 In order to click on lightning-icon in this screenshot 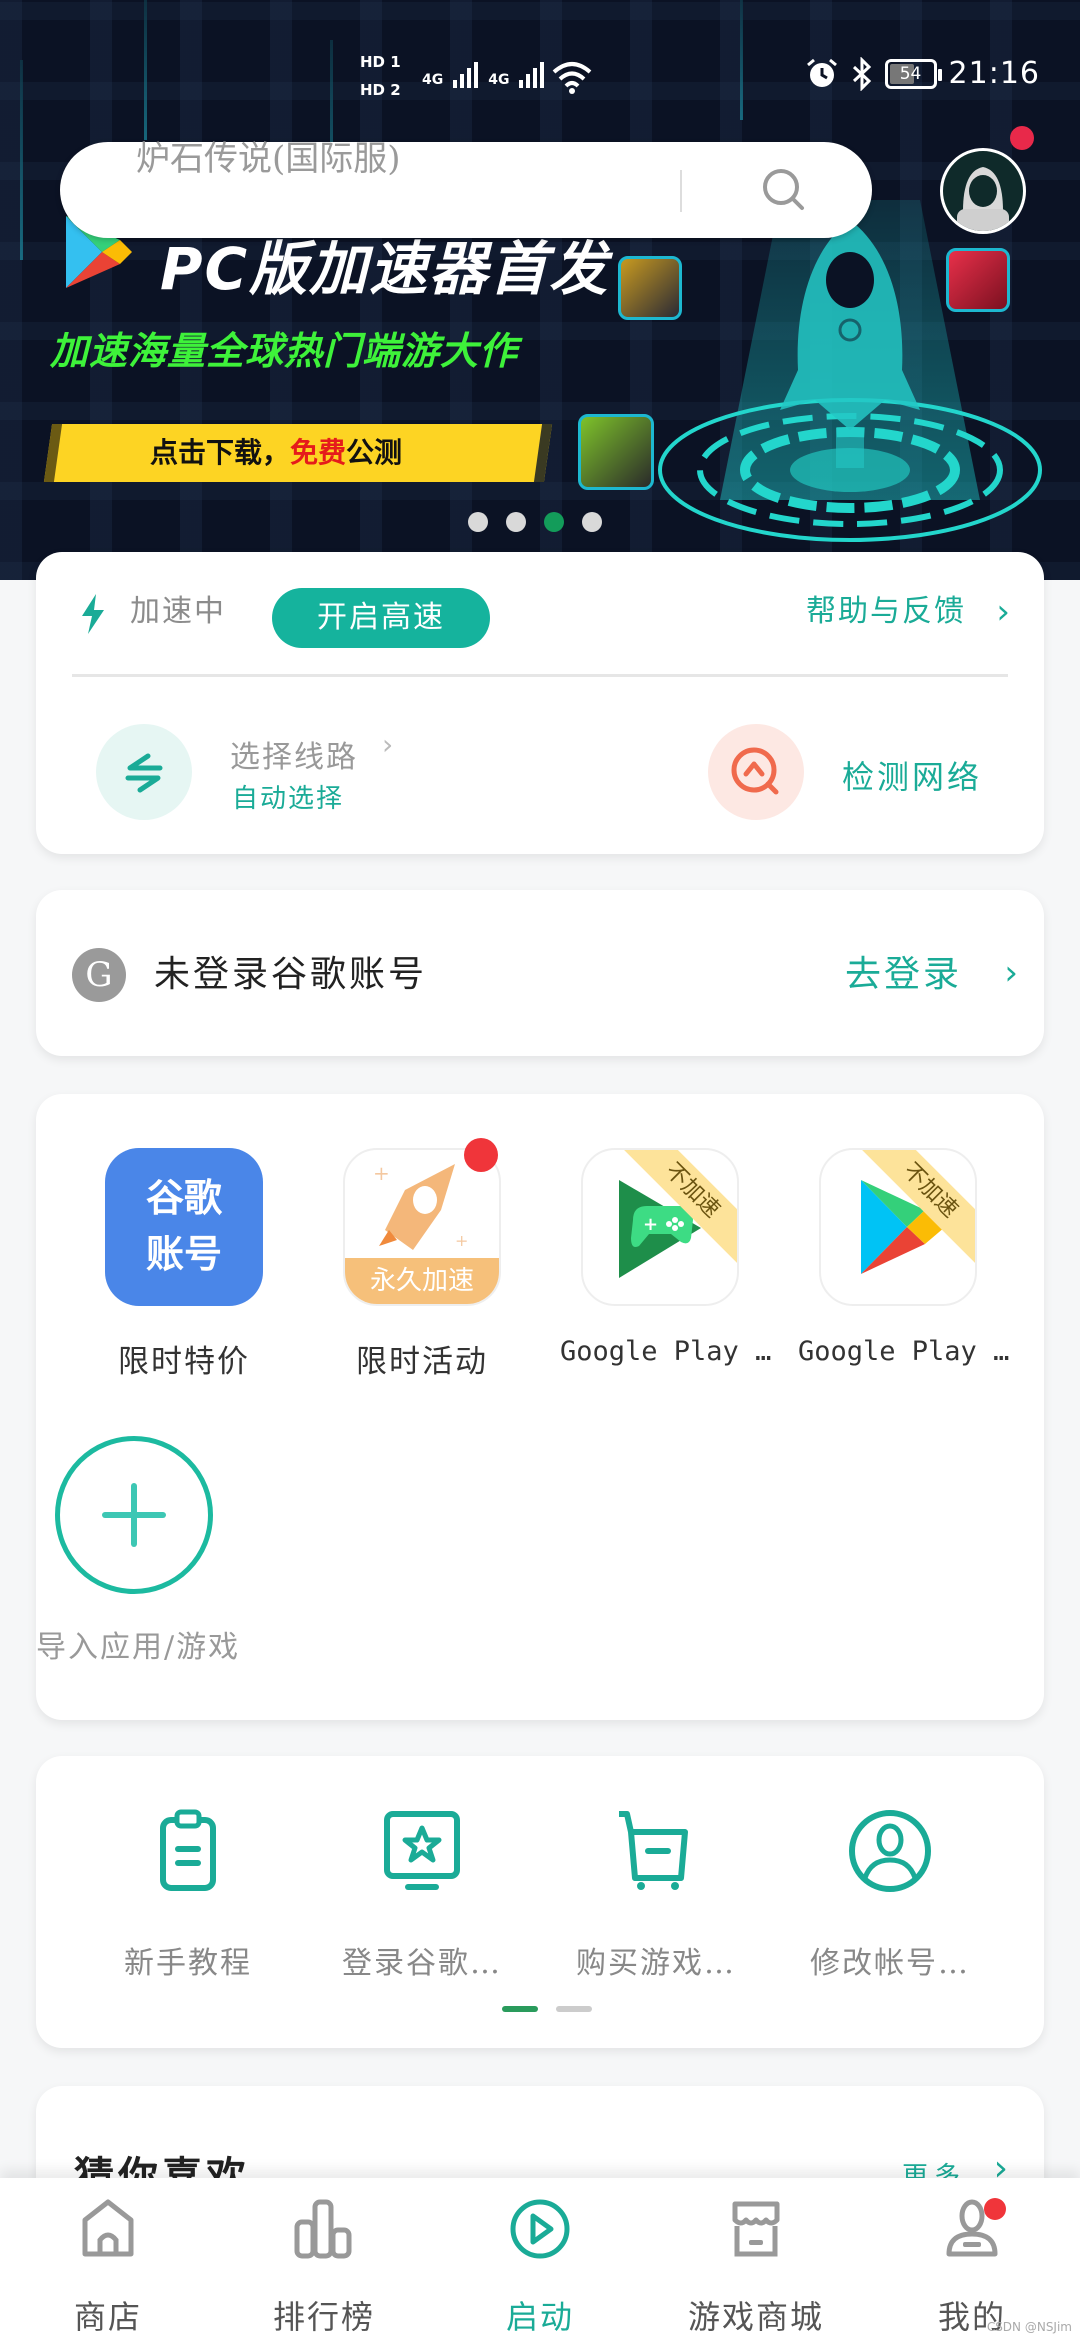, I will do `click(93, 614)`.